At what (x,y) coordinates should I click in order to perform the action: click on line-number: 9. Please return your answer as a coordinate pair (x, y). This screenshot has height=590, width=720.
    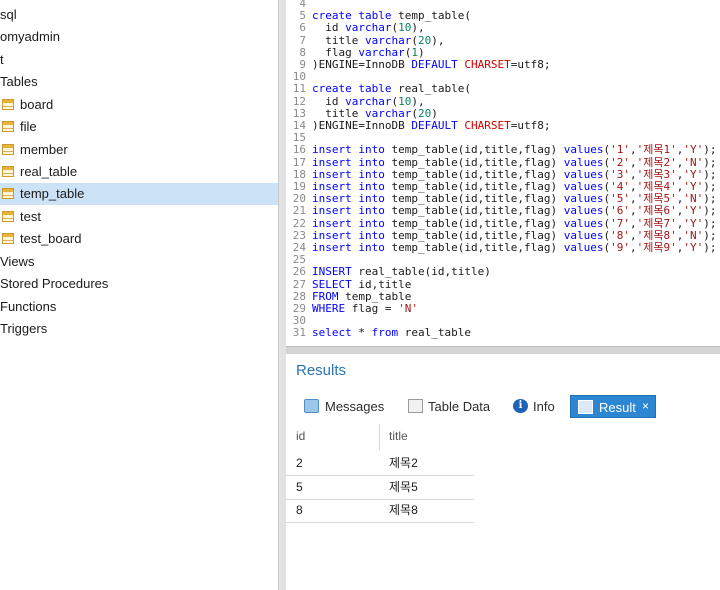
    Looking at the image, I should click on (302, 64).